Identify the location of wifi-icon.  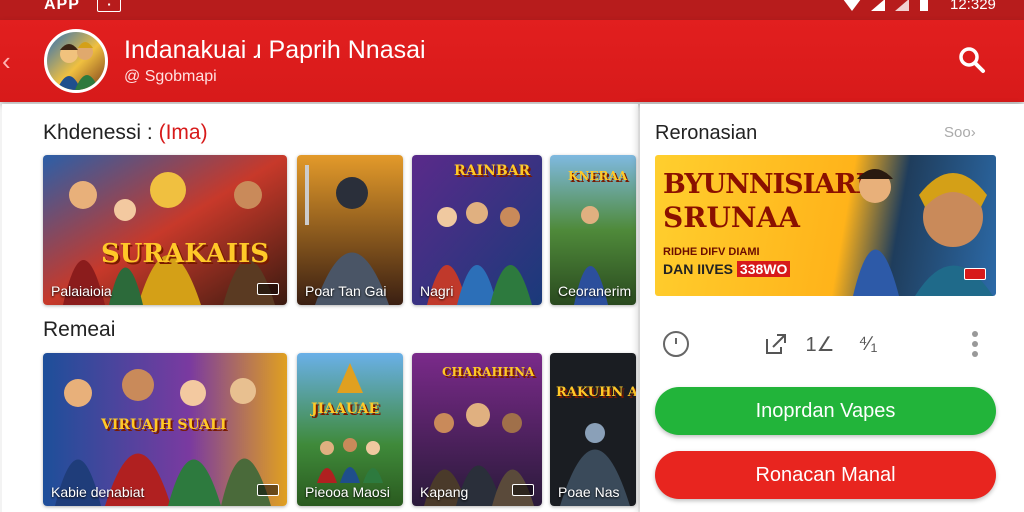
(902, 5).